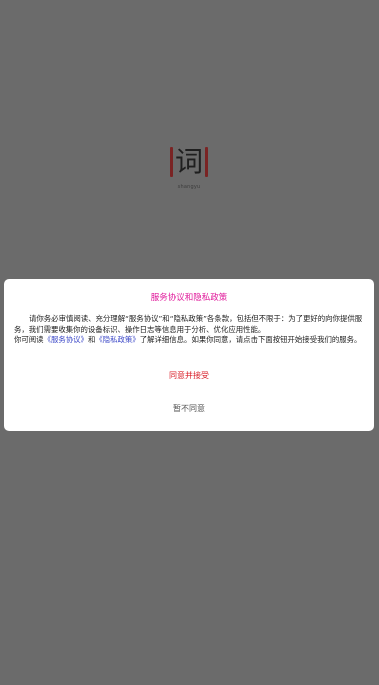 The width and height of the screenshot is (379, 685). I want to click on privacy-policy-link: 《隐私政策》, so click(117, 339).